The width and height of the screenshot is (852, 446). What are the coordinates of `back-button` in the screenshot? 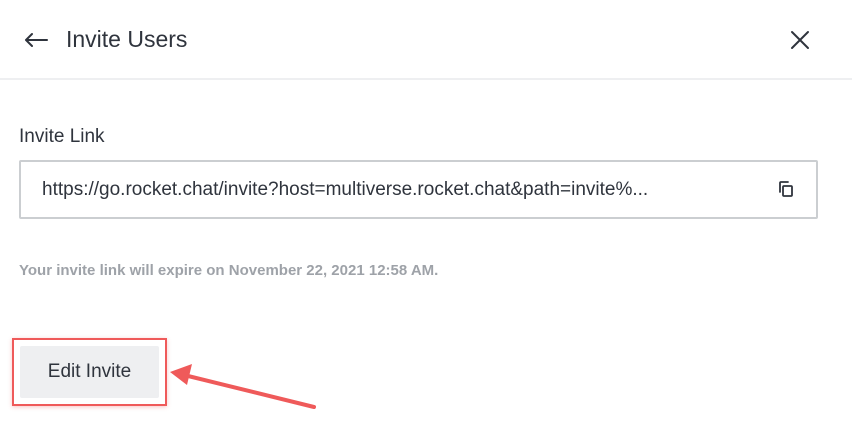 It's located at (36, 39).